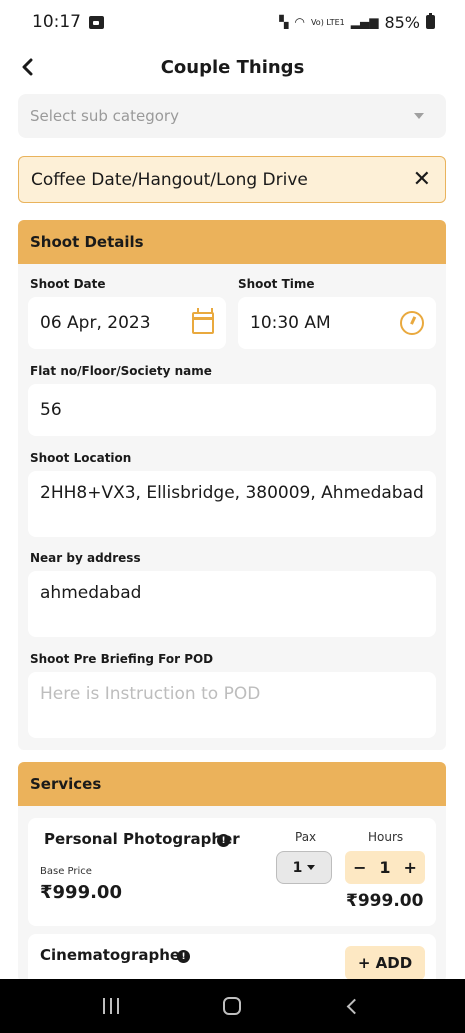  I want to click on close-icon: ✕, so click(422, 179).